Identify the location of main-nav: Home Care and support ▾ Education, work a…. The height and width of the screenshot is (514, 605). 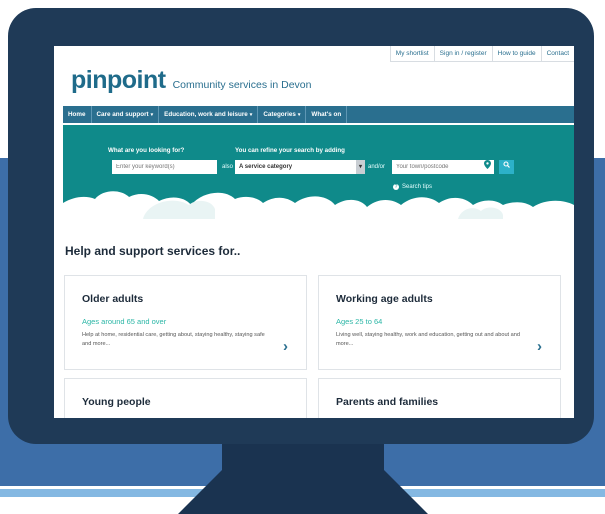
(318, 114).